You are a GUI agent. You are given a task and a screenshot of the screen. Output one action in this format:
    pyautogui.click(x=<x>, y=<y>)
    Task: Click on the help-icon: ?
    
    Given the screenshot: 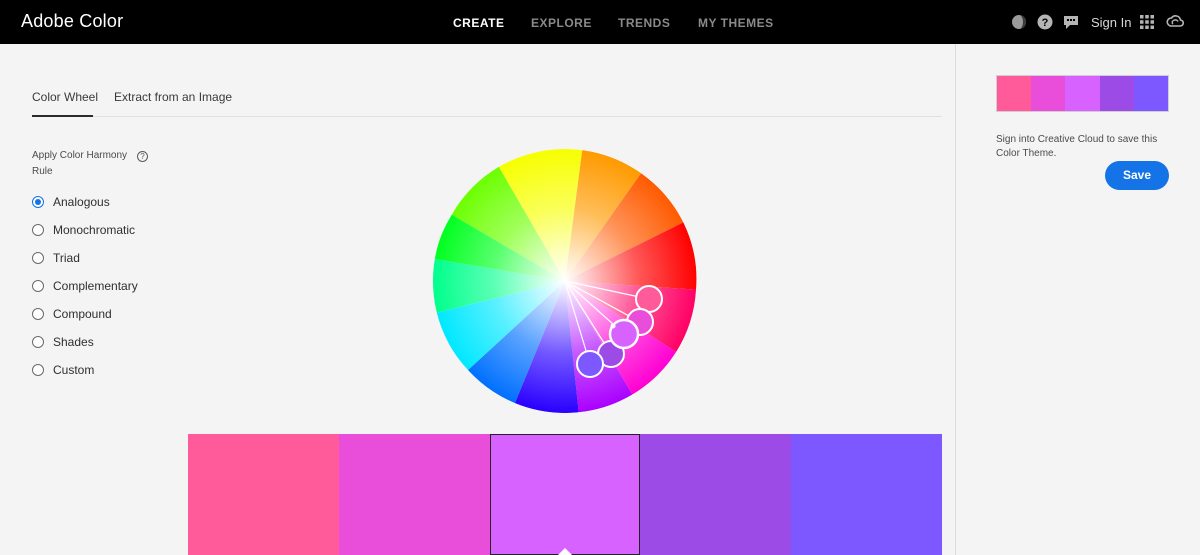 What is the action you would take?
    pyautogui.click(x=1045, y=22)
    